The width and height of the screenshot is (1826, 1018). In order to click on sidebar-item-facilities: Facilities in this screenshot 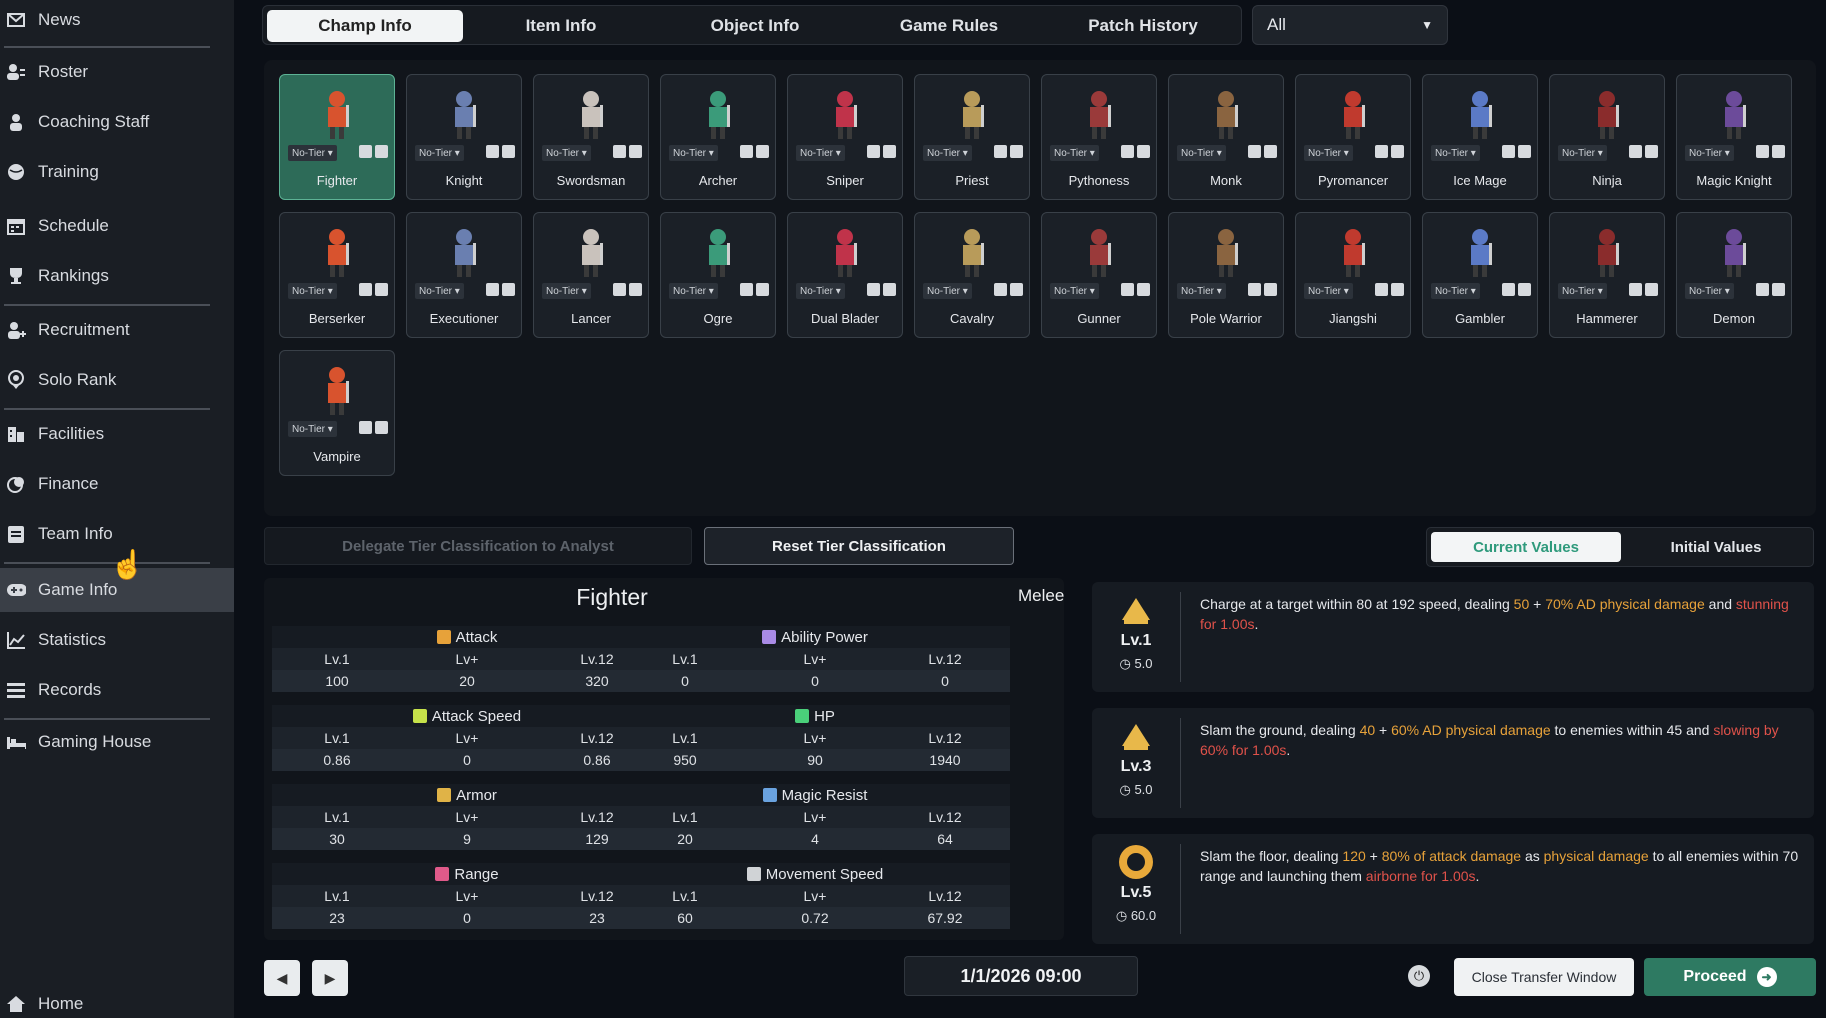, I will do `click(117, 434)`.